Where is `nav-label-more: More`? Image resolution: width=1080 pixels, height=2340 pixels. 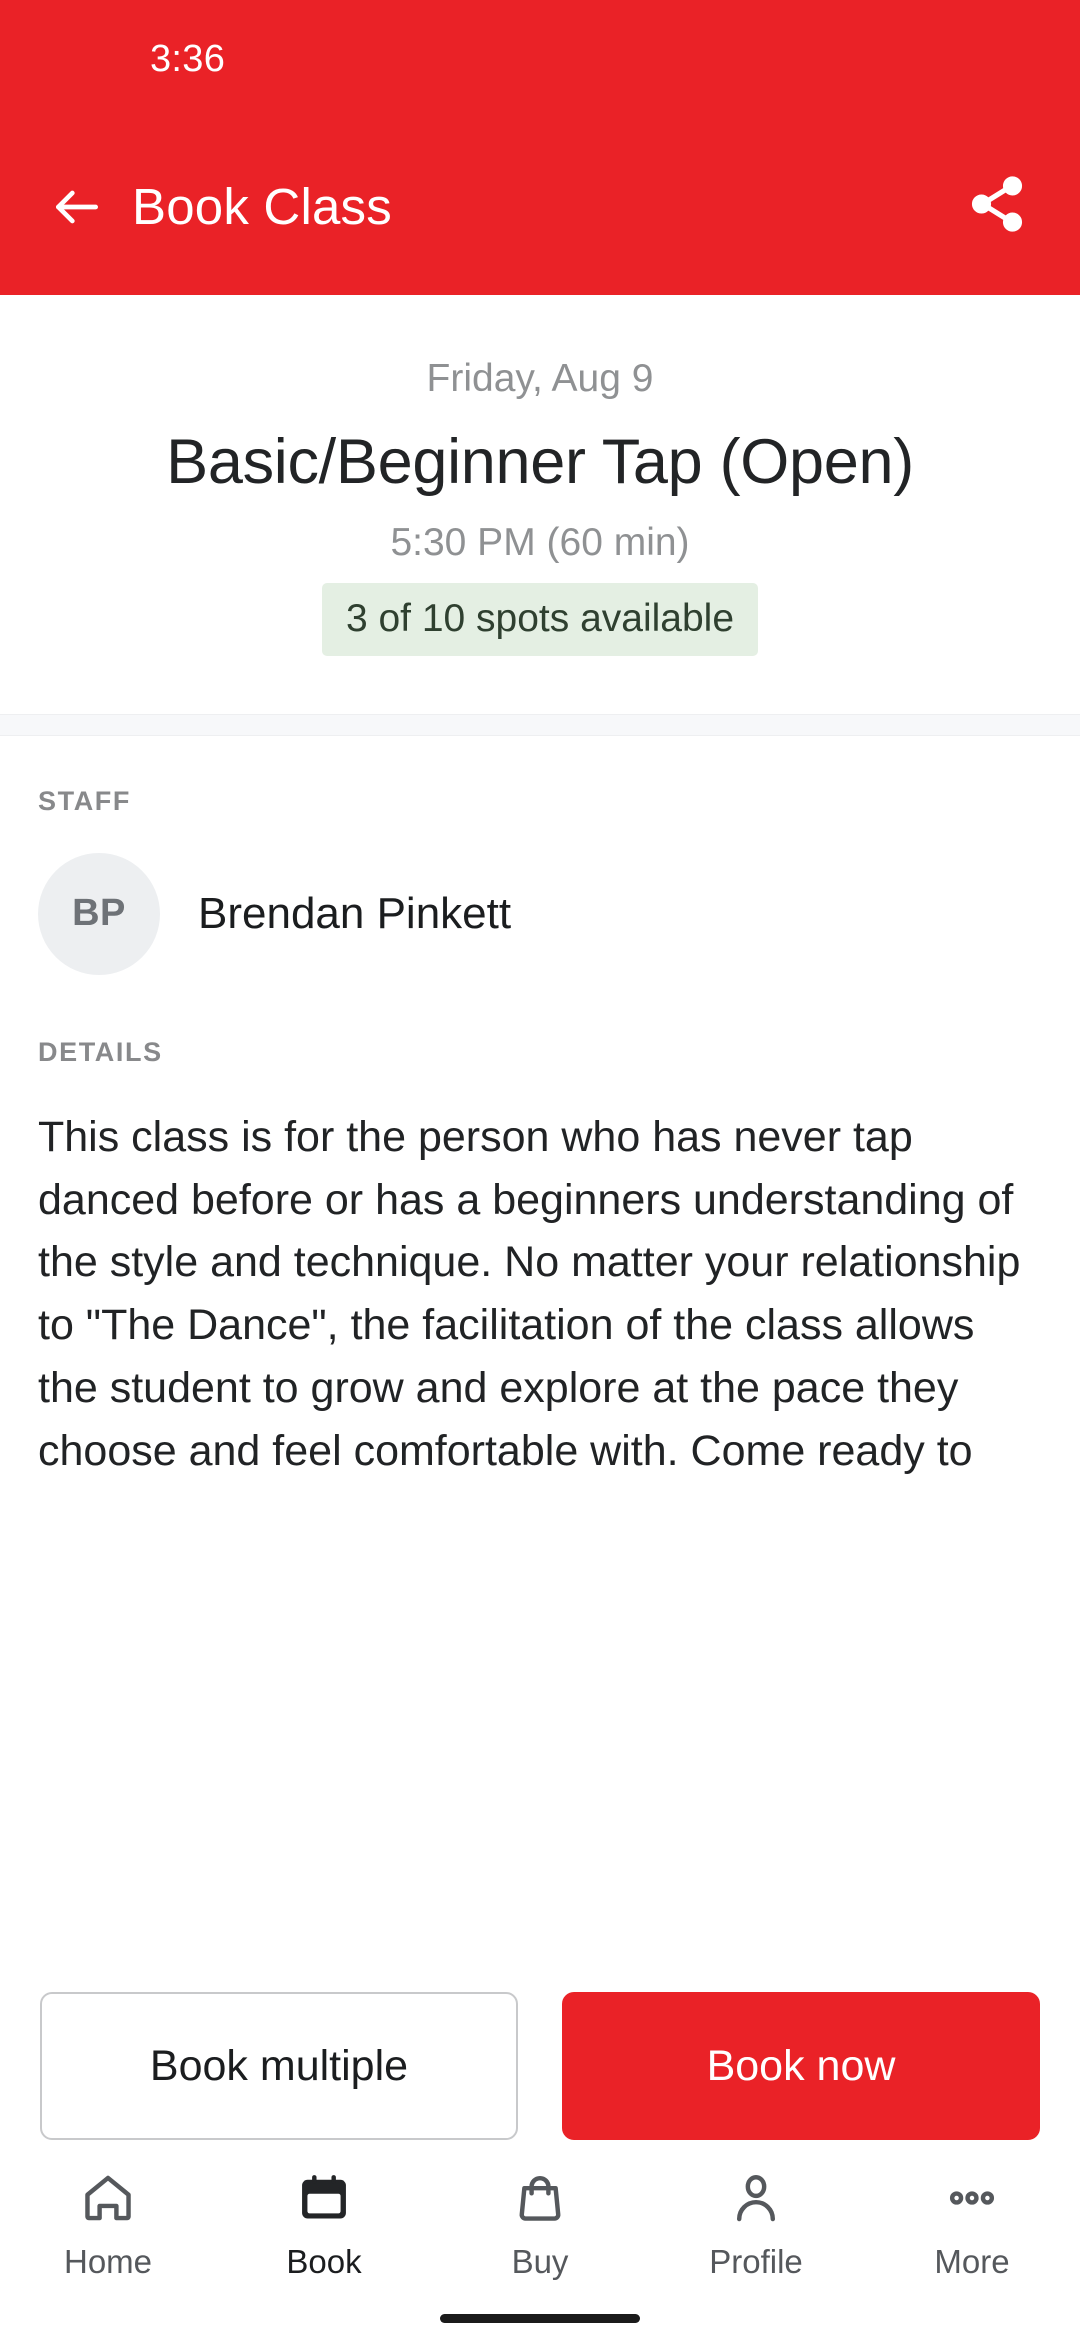 nav-label-more: More is located at coordinates (972, 2261).